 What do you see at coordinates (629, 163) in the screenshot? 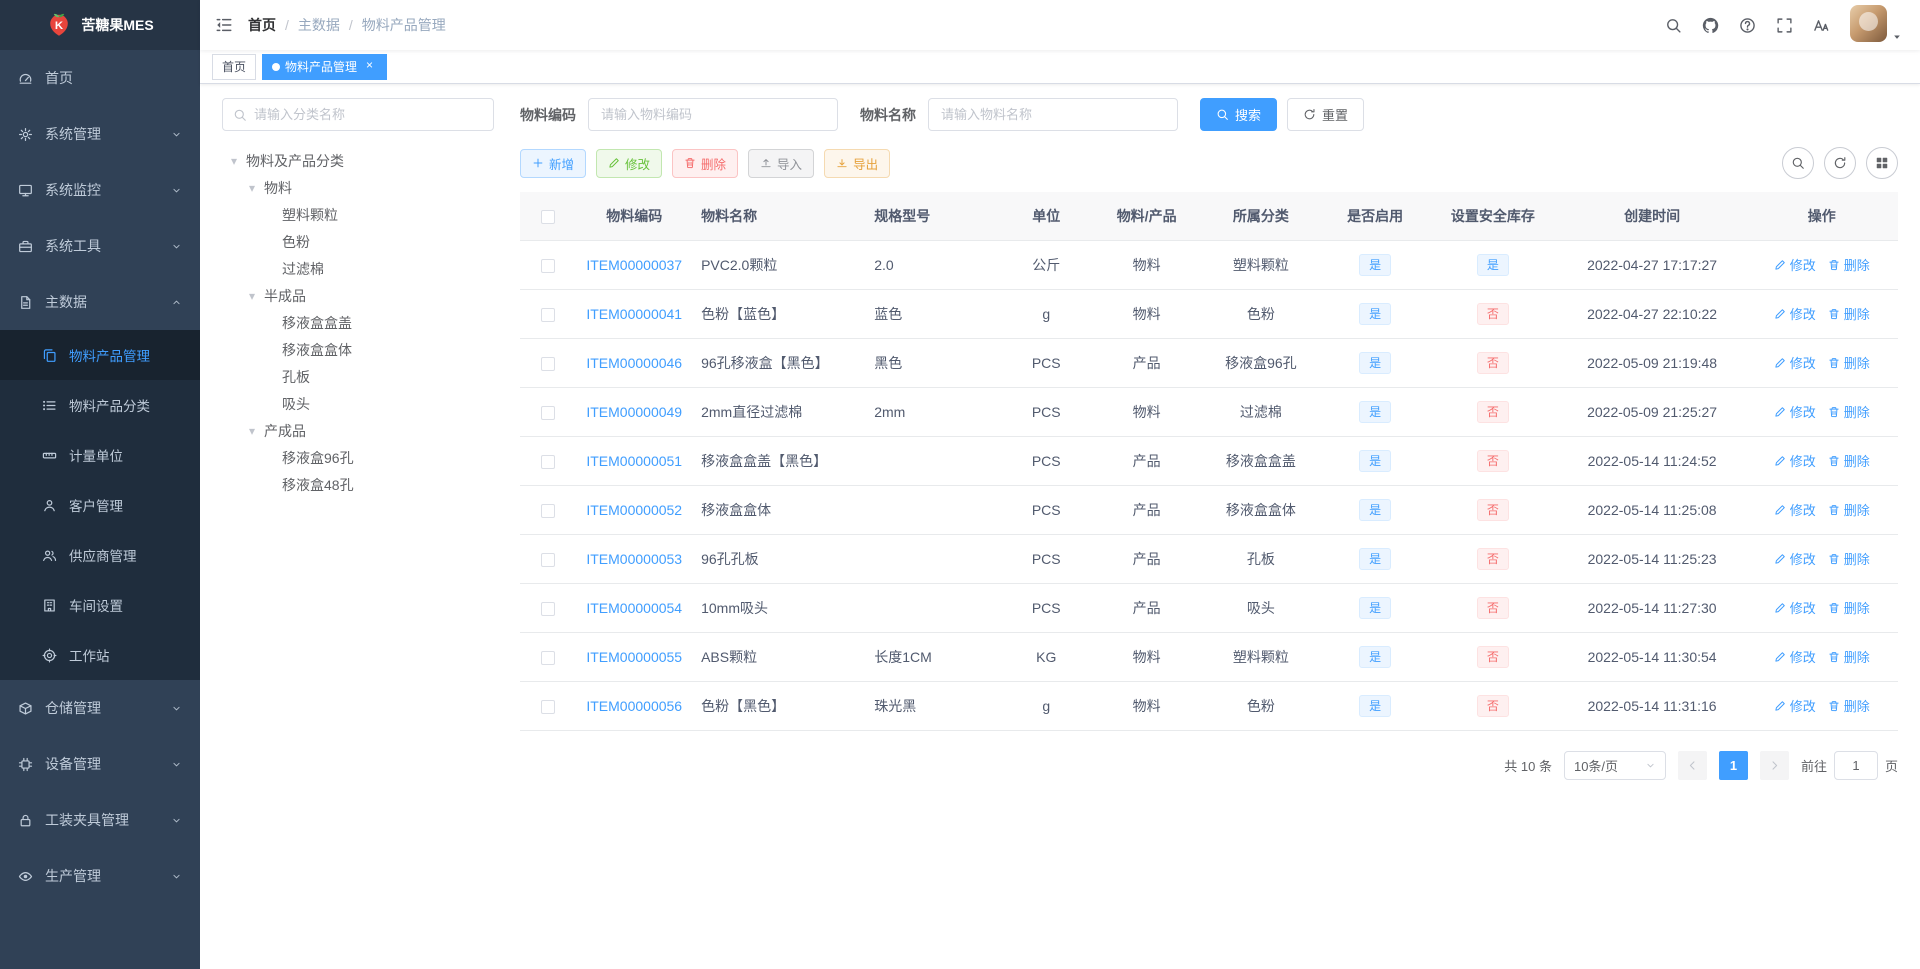
I see `edit-button: 修改` at bounding box center [629, 163].